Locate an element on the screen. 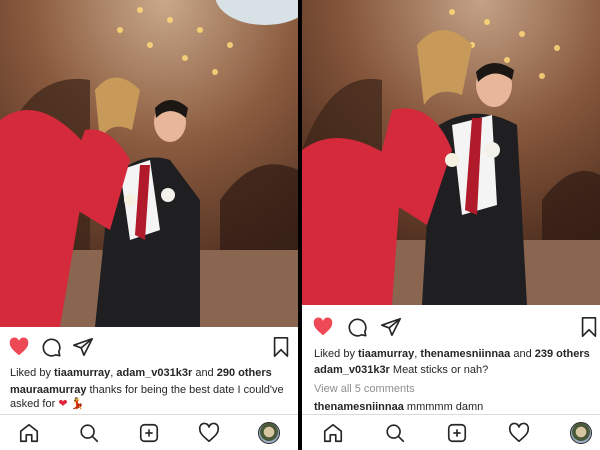  view-all-comments-link: View all 5 comments is located at coordinates (454, 389).